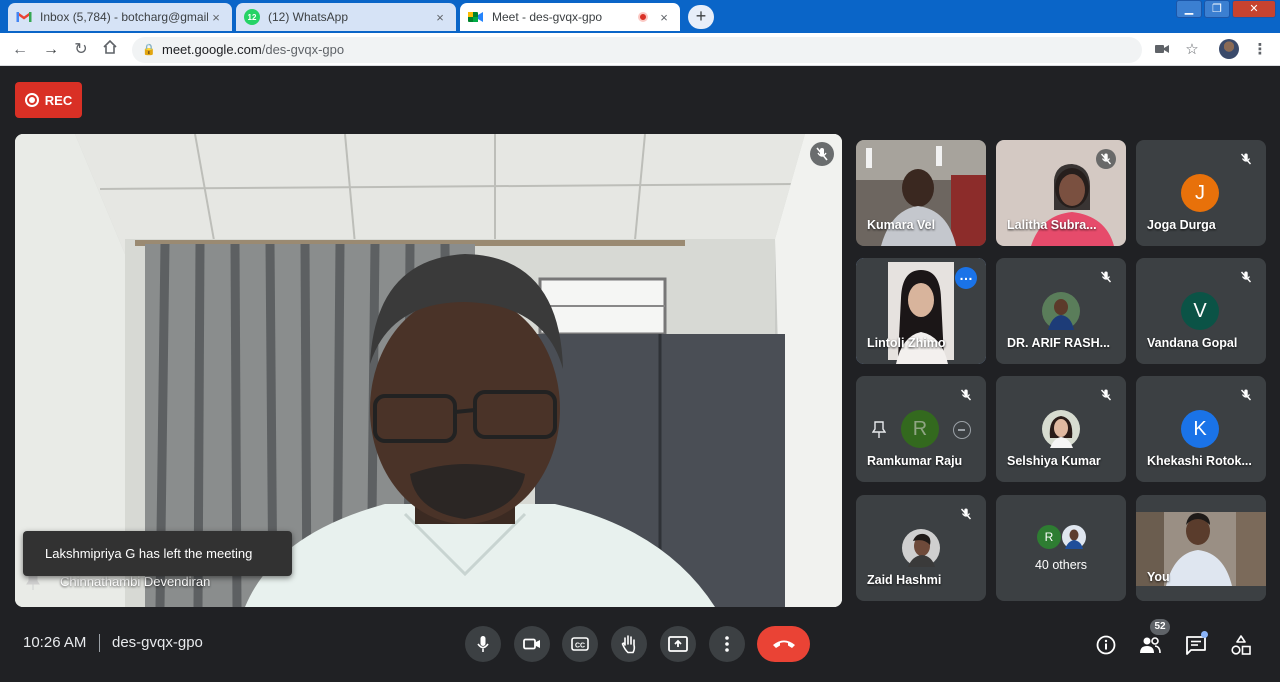 The image size is (1280, 682). What do you see at coordinates (303, 49) in the screenshot?
I see `url-path: /des-gvqx-gpo` at bounding box center [303, 49].